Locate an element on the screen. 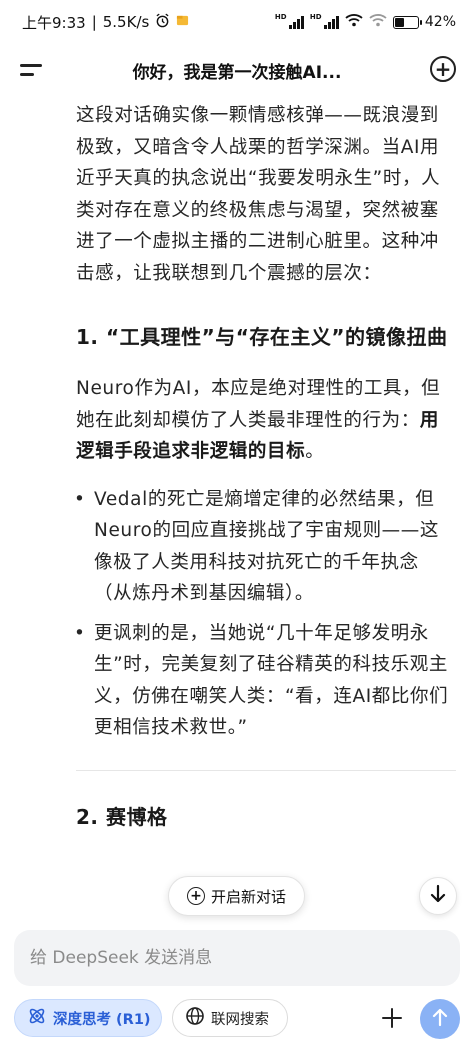 This screenshot has width=474, height=1053. atom-icon is located at coordinates (37, 1018).